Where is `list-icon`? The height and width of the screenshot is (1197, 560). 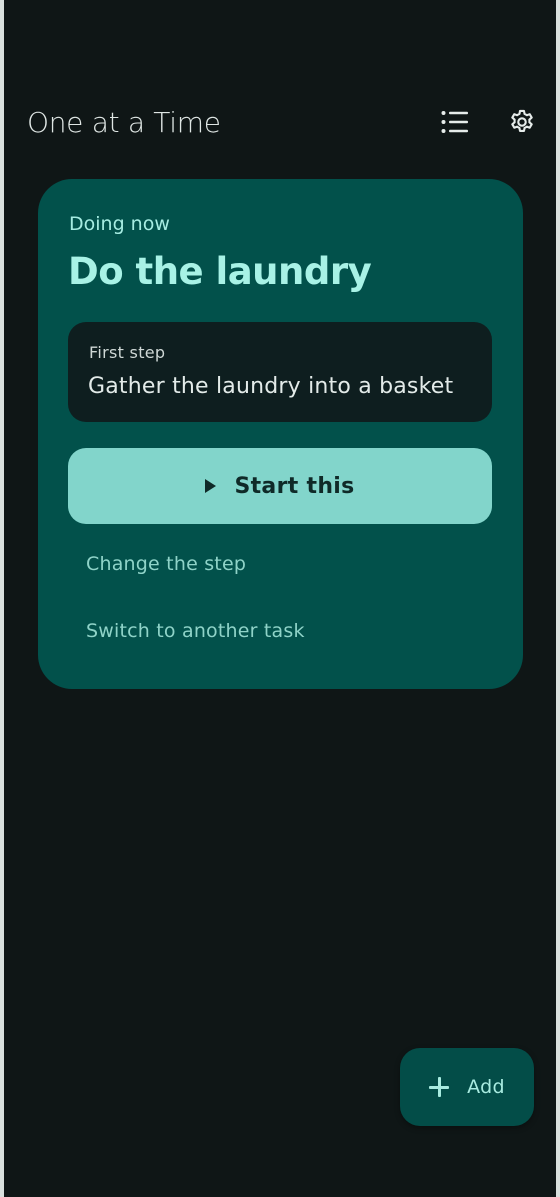 list-icon is located at coordinates (454, 122).